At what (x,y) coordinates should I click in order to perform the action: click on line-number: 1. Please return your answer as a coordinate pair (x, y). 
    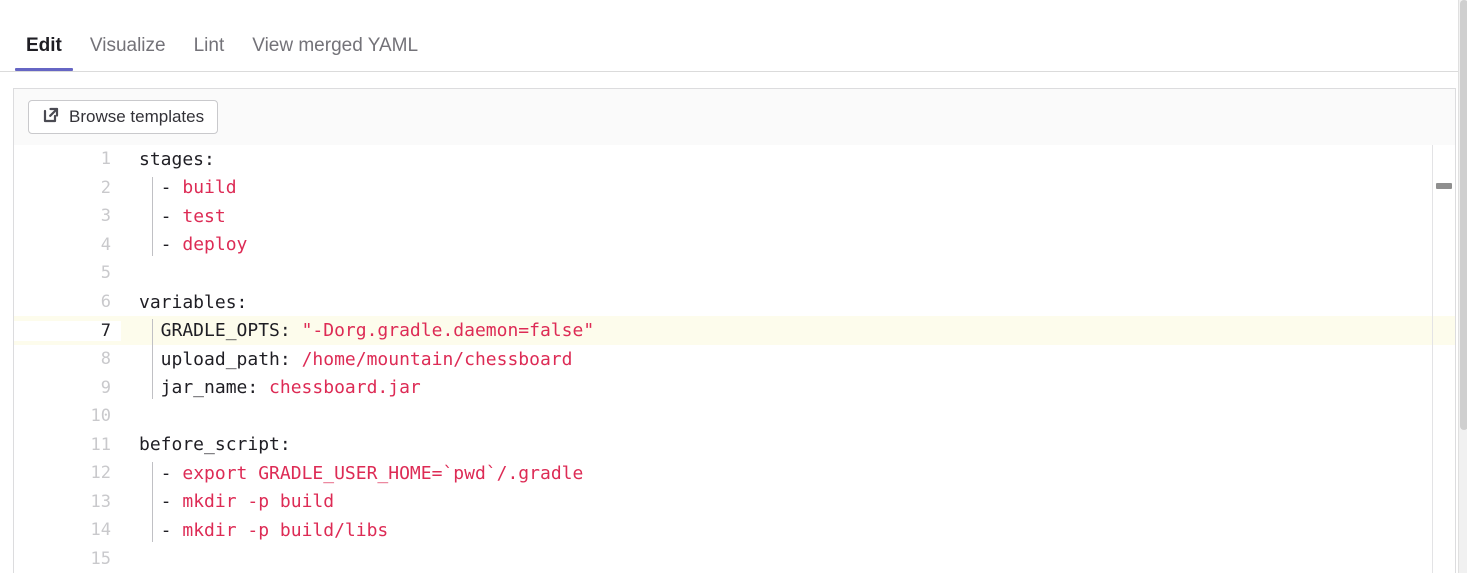
    Looking at the image, I should click on (67, 159).